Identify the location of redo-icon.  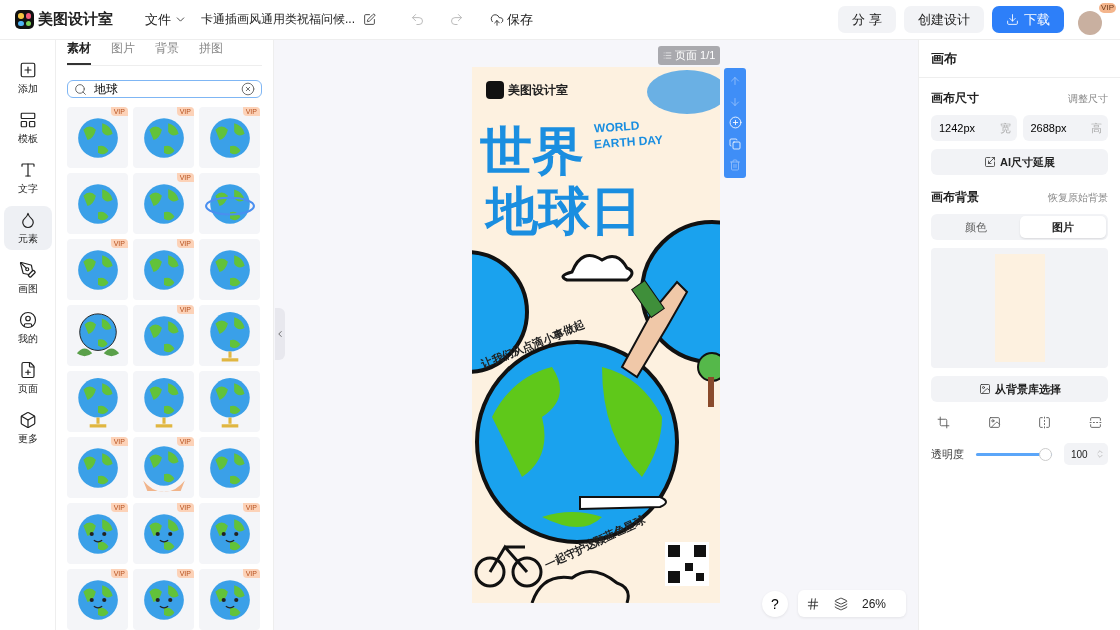
(456, 19).